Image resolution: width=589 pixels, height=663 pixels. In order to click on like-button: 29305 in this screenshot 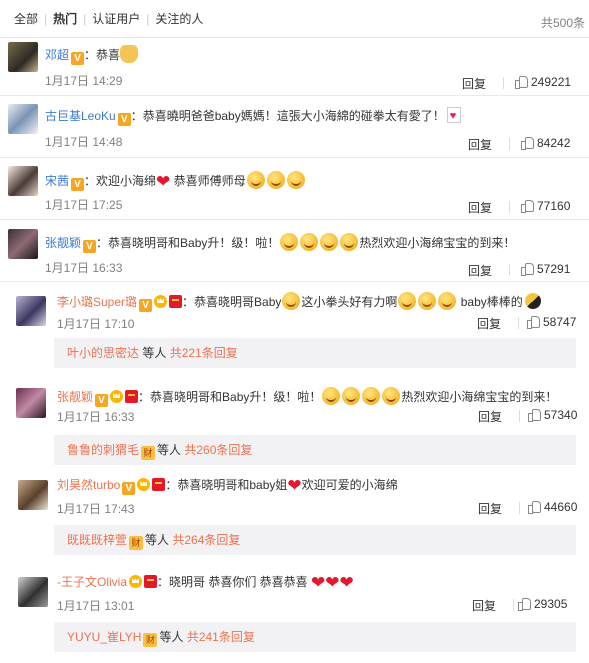, I will do `click(542, 604)`.